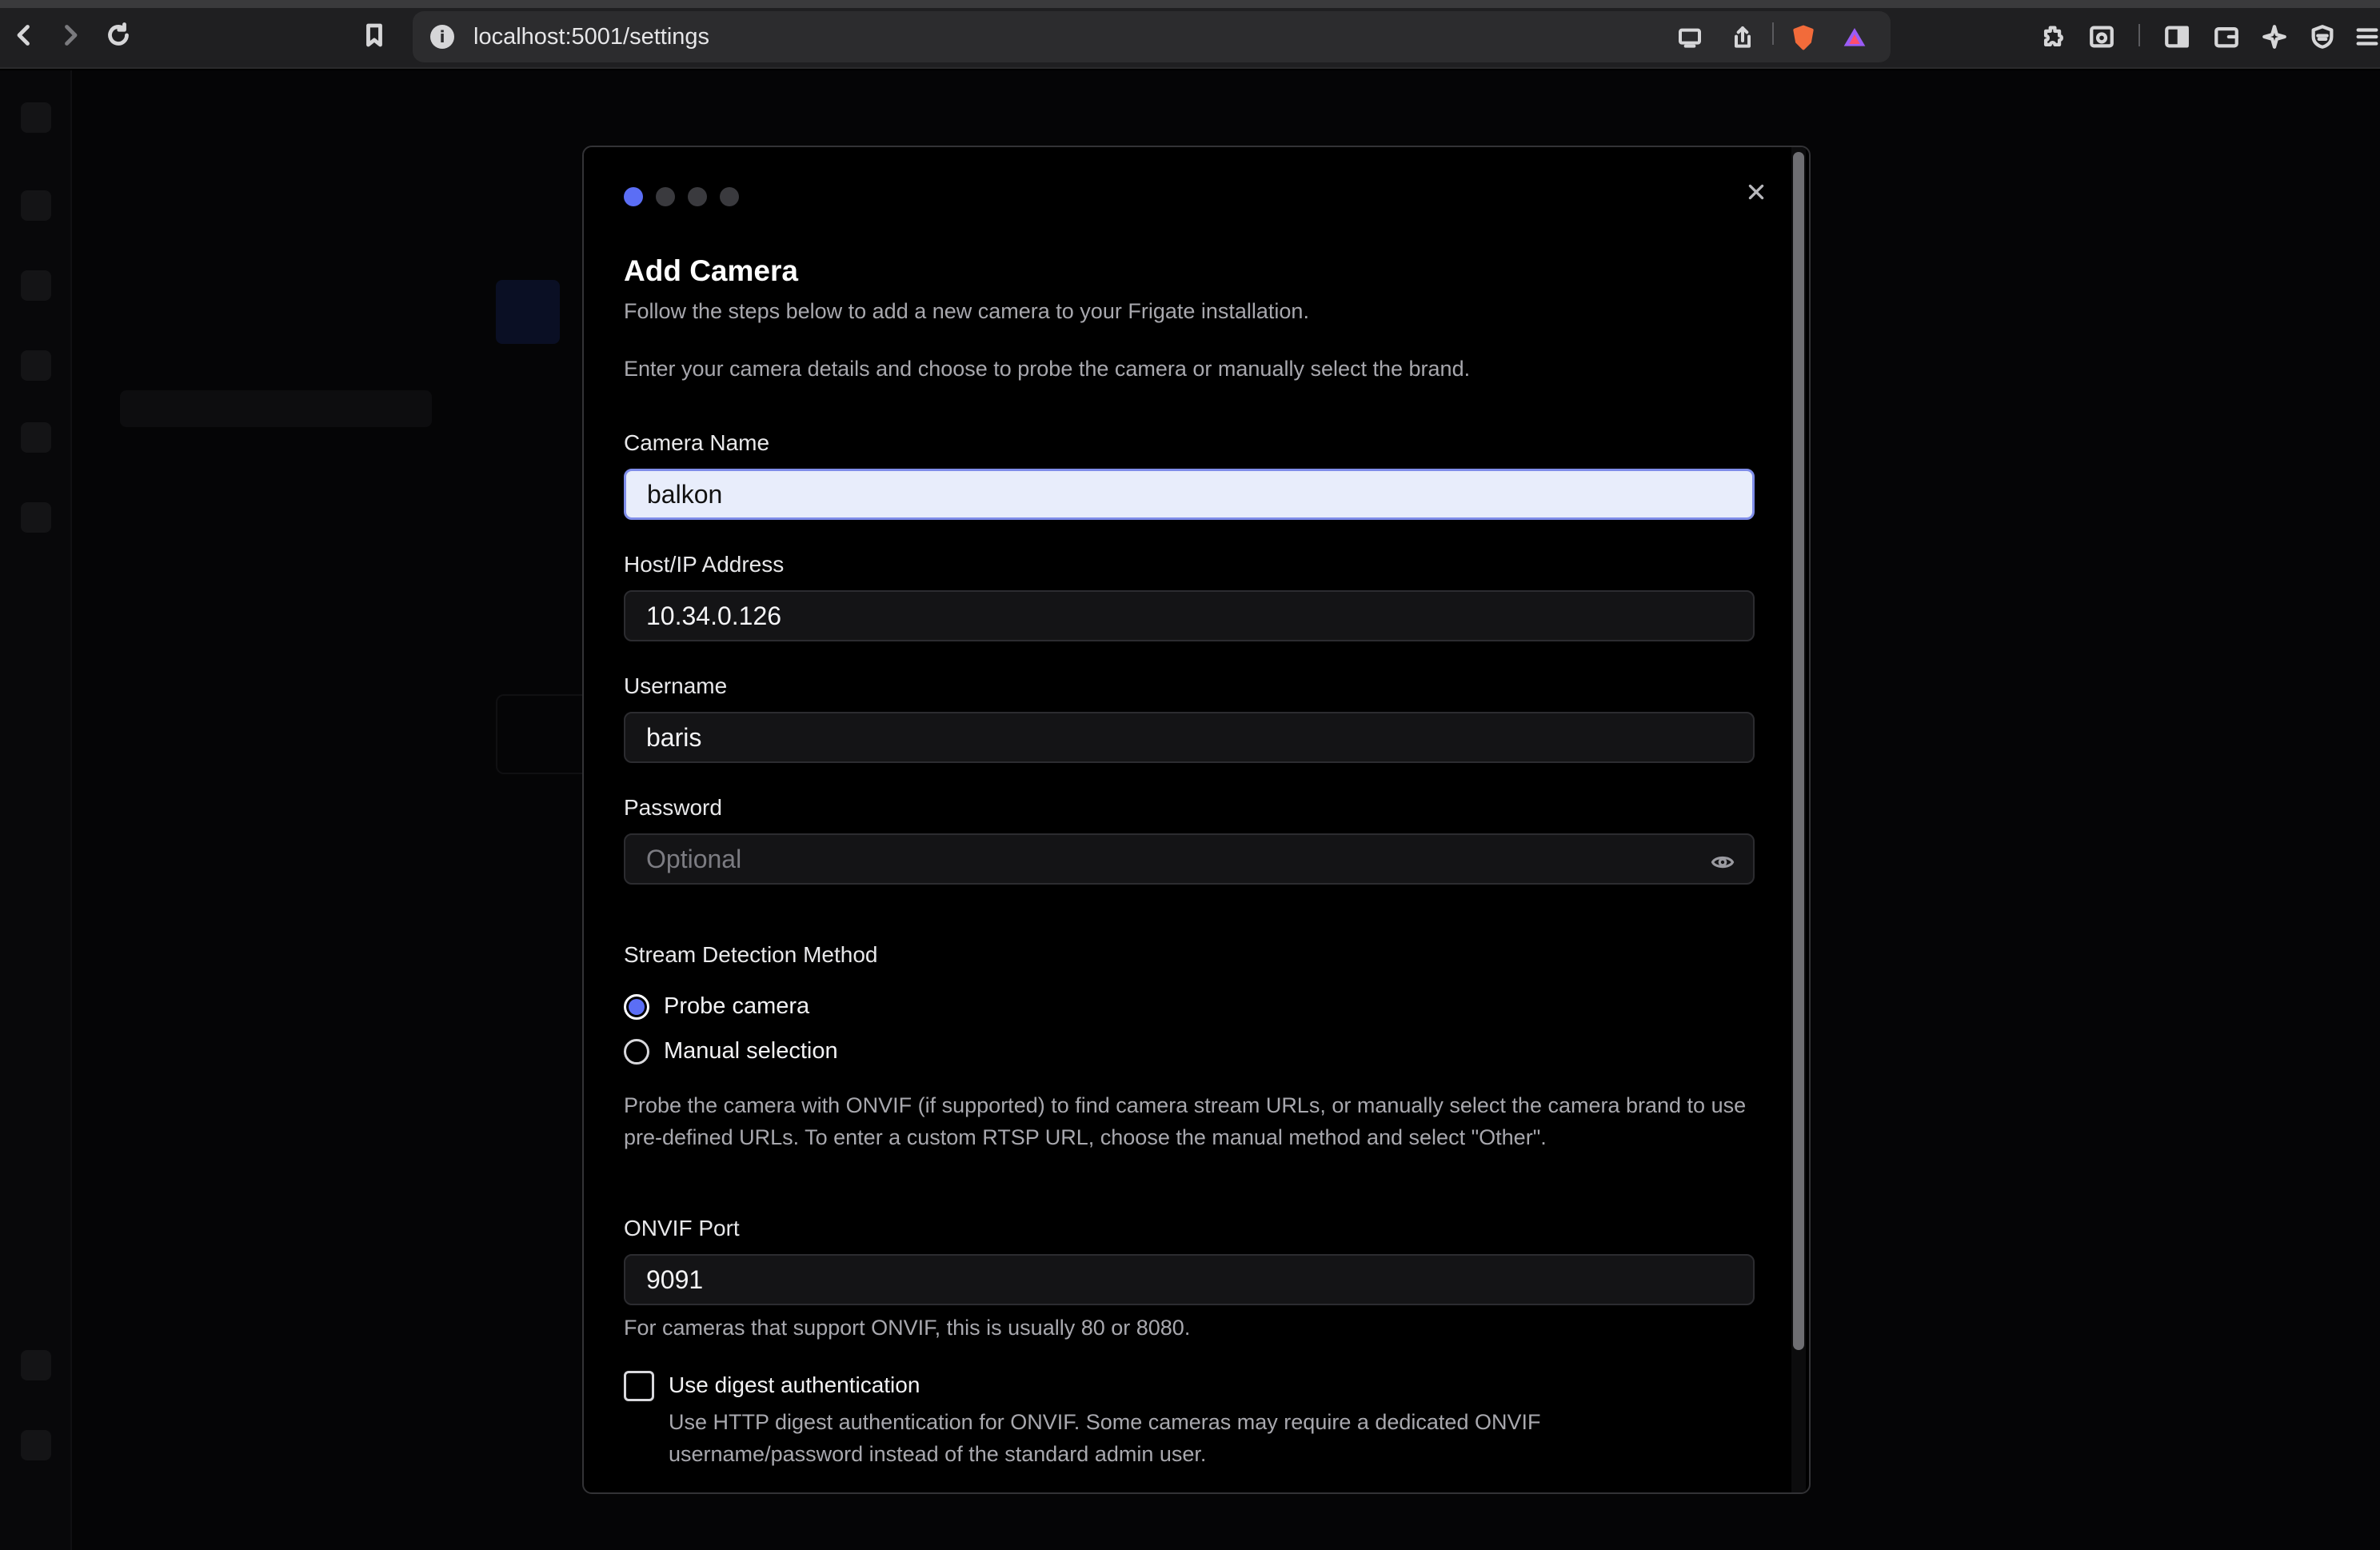 The height and width of the screenshot is (1550, 2380). What do you see at coordinates (673, 807) in the screenshot?
I see `password-label: Password` at bounding box center [673, 807].